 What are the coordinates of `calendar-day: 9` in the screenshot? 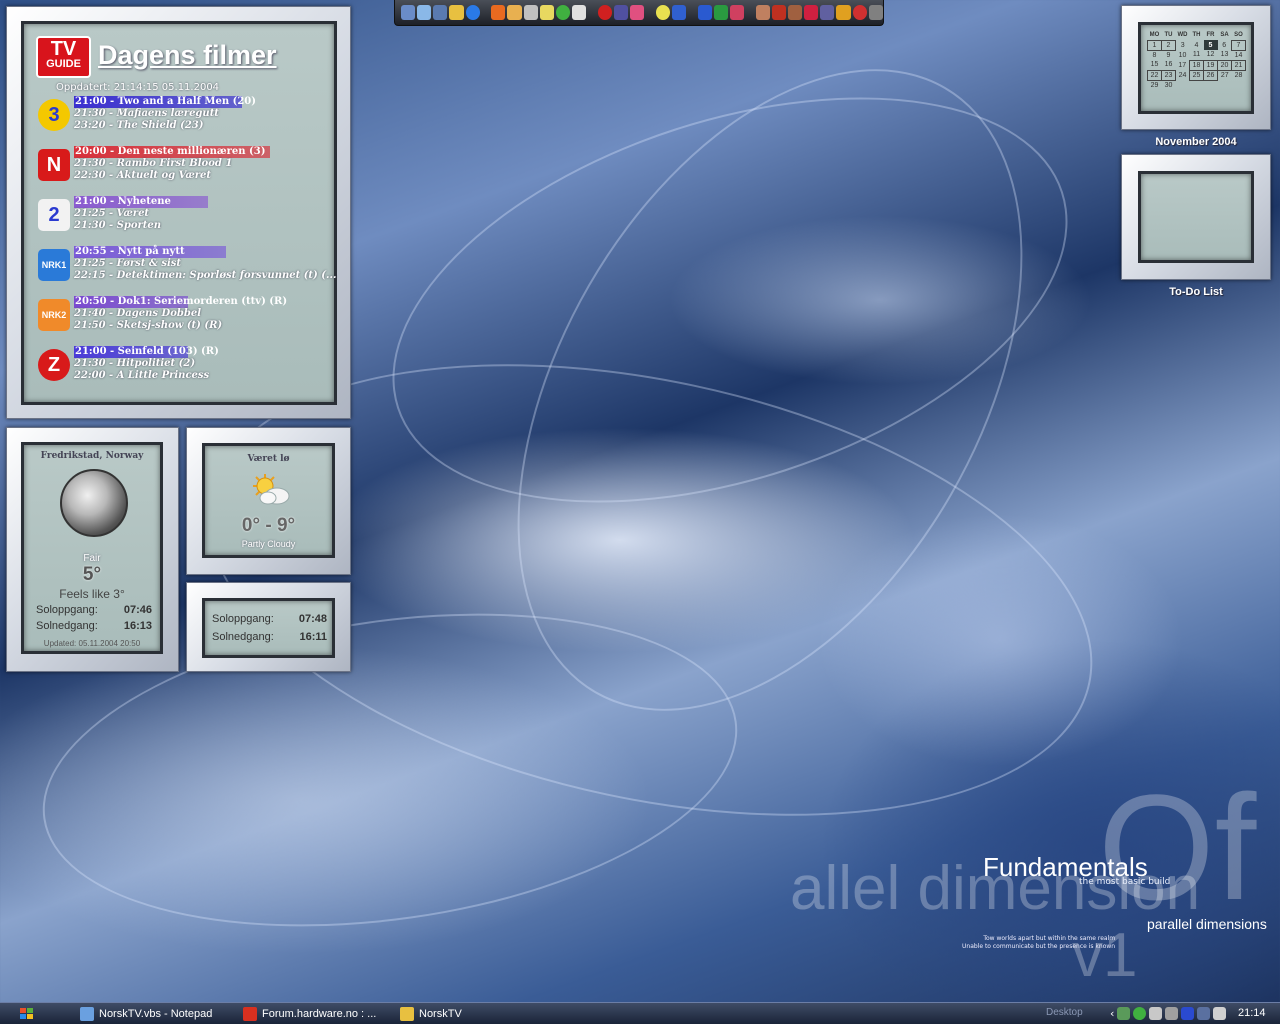 It's located at (1169, 55).